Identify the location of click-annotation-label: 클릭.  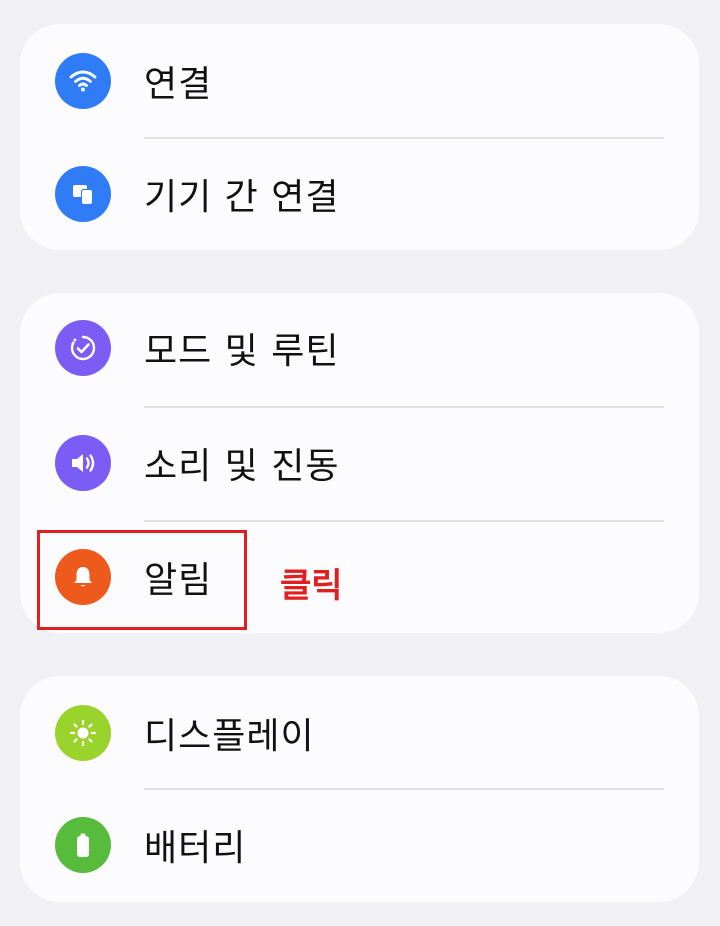
(311, 586).